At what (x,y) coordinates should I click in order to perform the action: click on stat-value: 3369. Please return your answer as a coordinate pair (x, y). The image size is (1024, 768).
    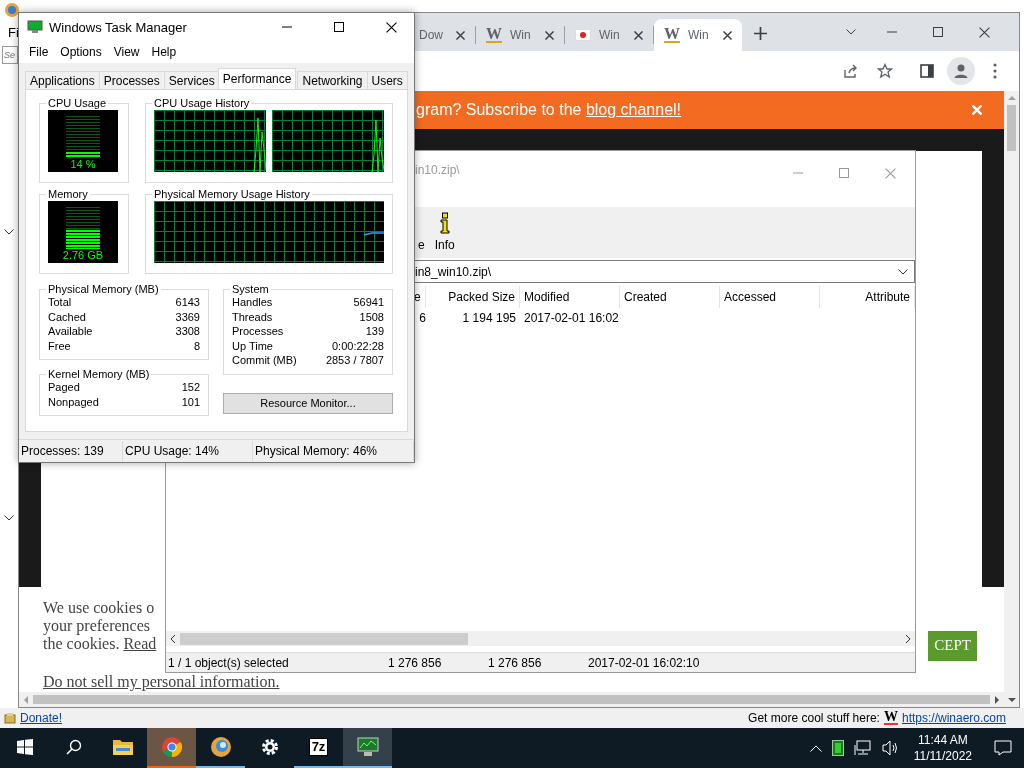
    Looking at the image, I should click on (187, 316).